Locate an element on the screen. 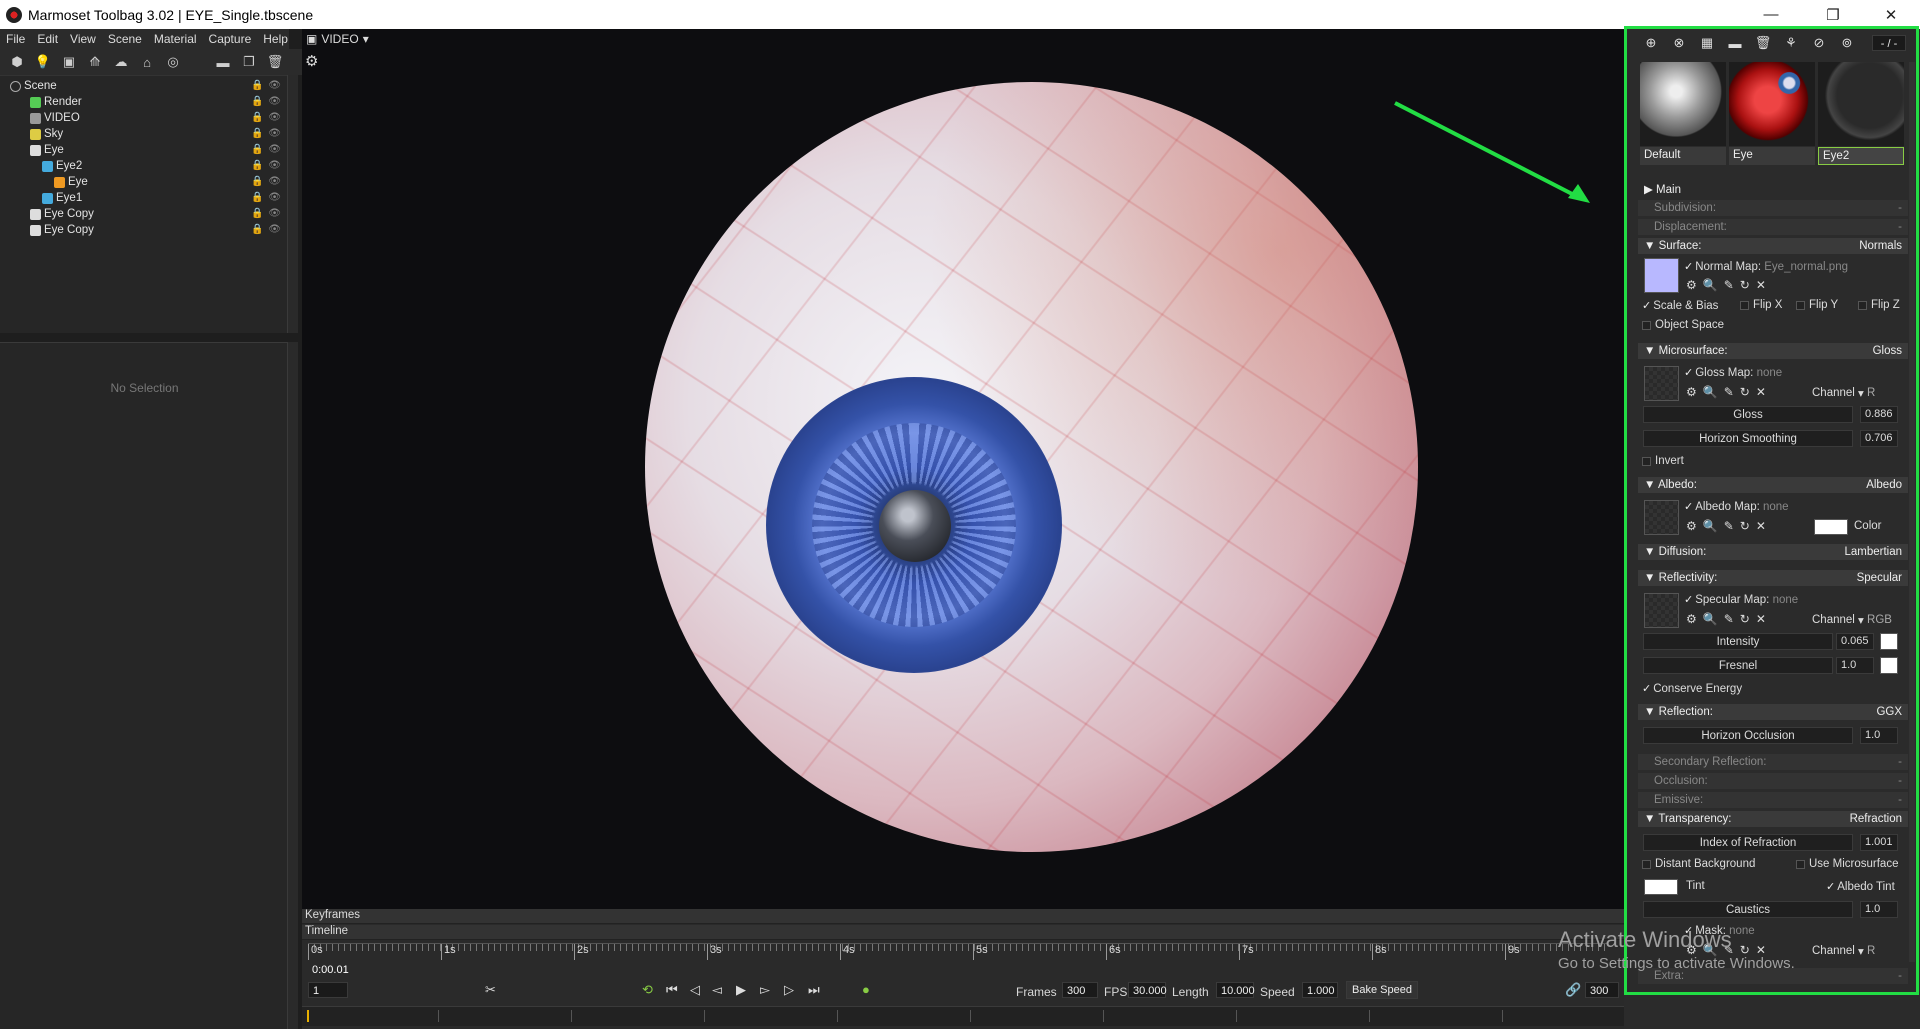 The image size is (1920, 1029). assign-icon: ⚘ is located at coordinates (1791, 43).